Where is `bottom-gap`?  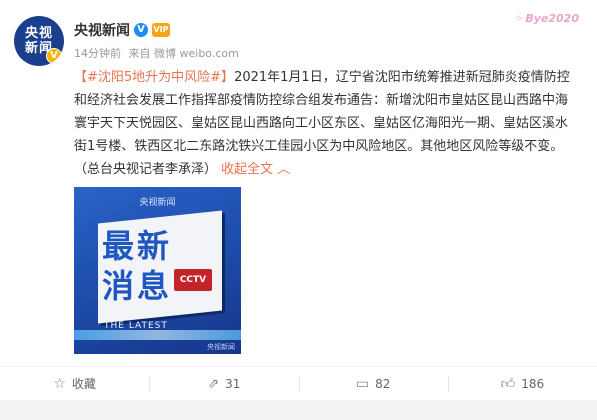
bottom-gap is located at coordinates (298, 410).